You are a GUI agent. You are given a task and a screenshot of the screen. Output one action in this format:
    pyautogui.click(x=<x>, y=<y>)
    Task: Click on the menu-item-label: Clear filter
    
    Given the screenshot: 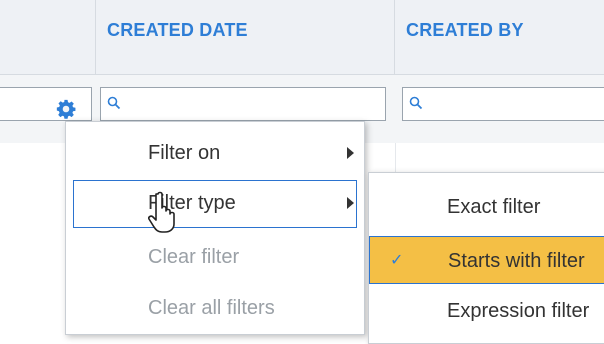 What is the action you would take?
    pyautogui.click(x=194, y=257)
    